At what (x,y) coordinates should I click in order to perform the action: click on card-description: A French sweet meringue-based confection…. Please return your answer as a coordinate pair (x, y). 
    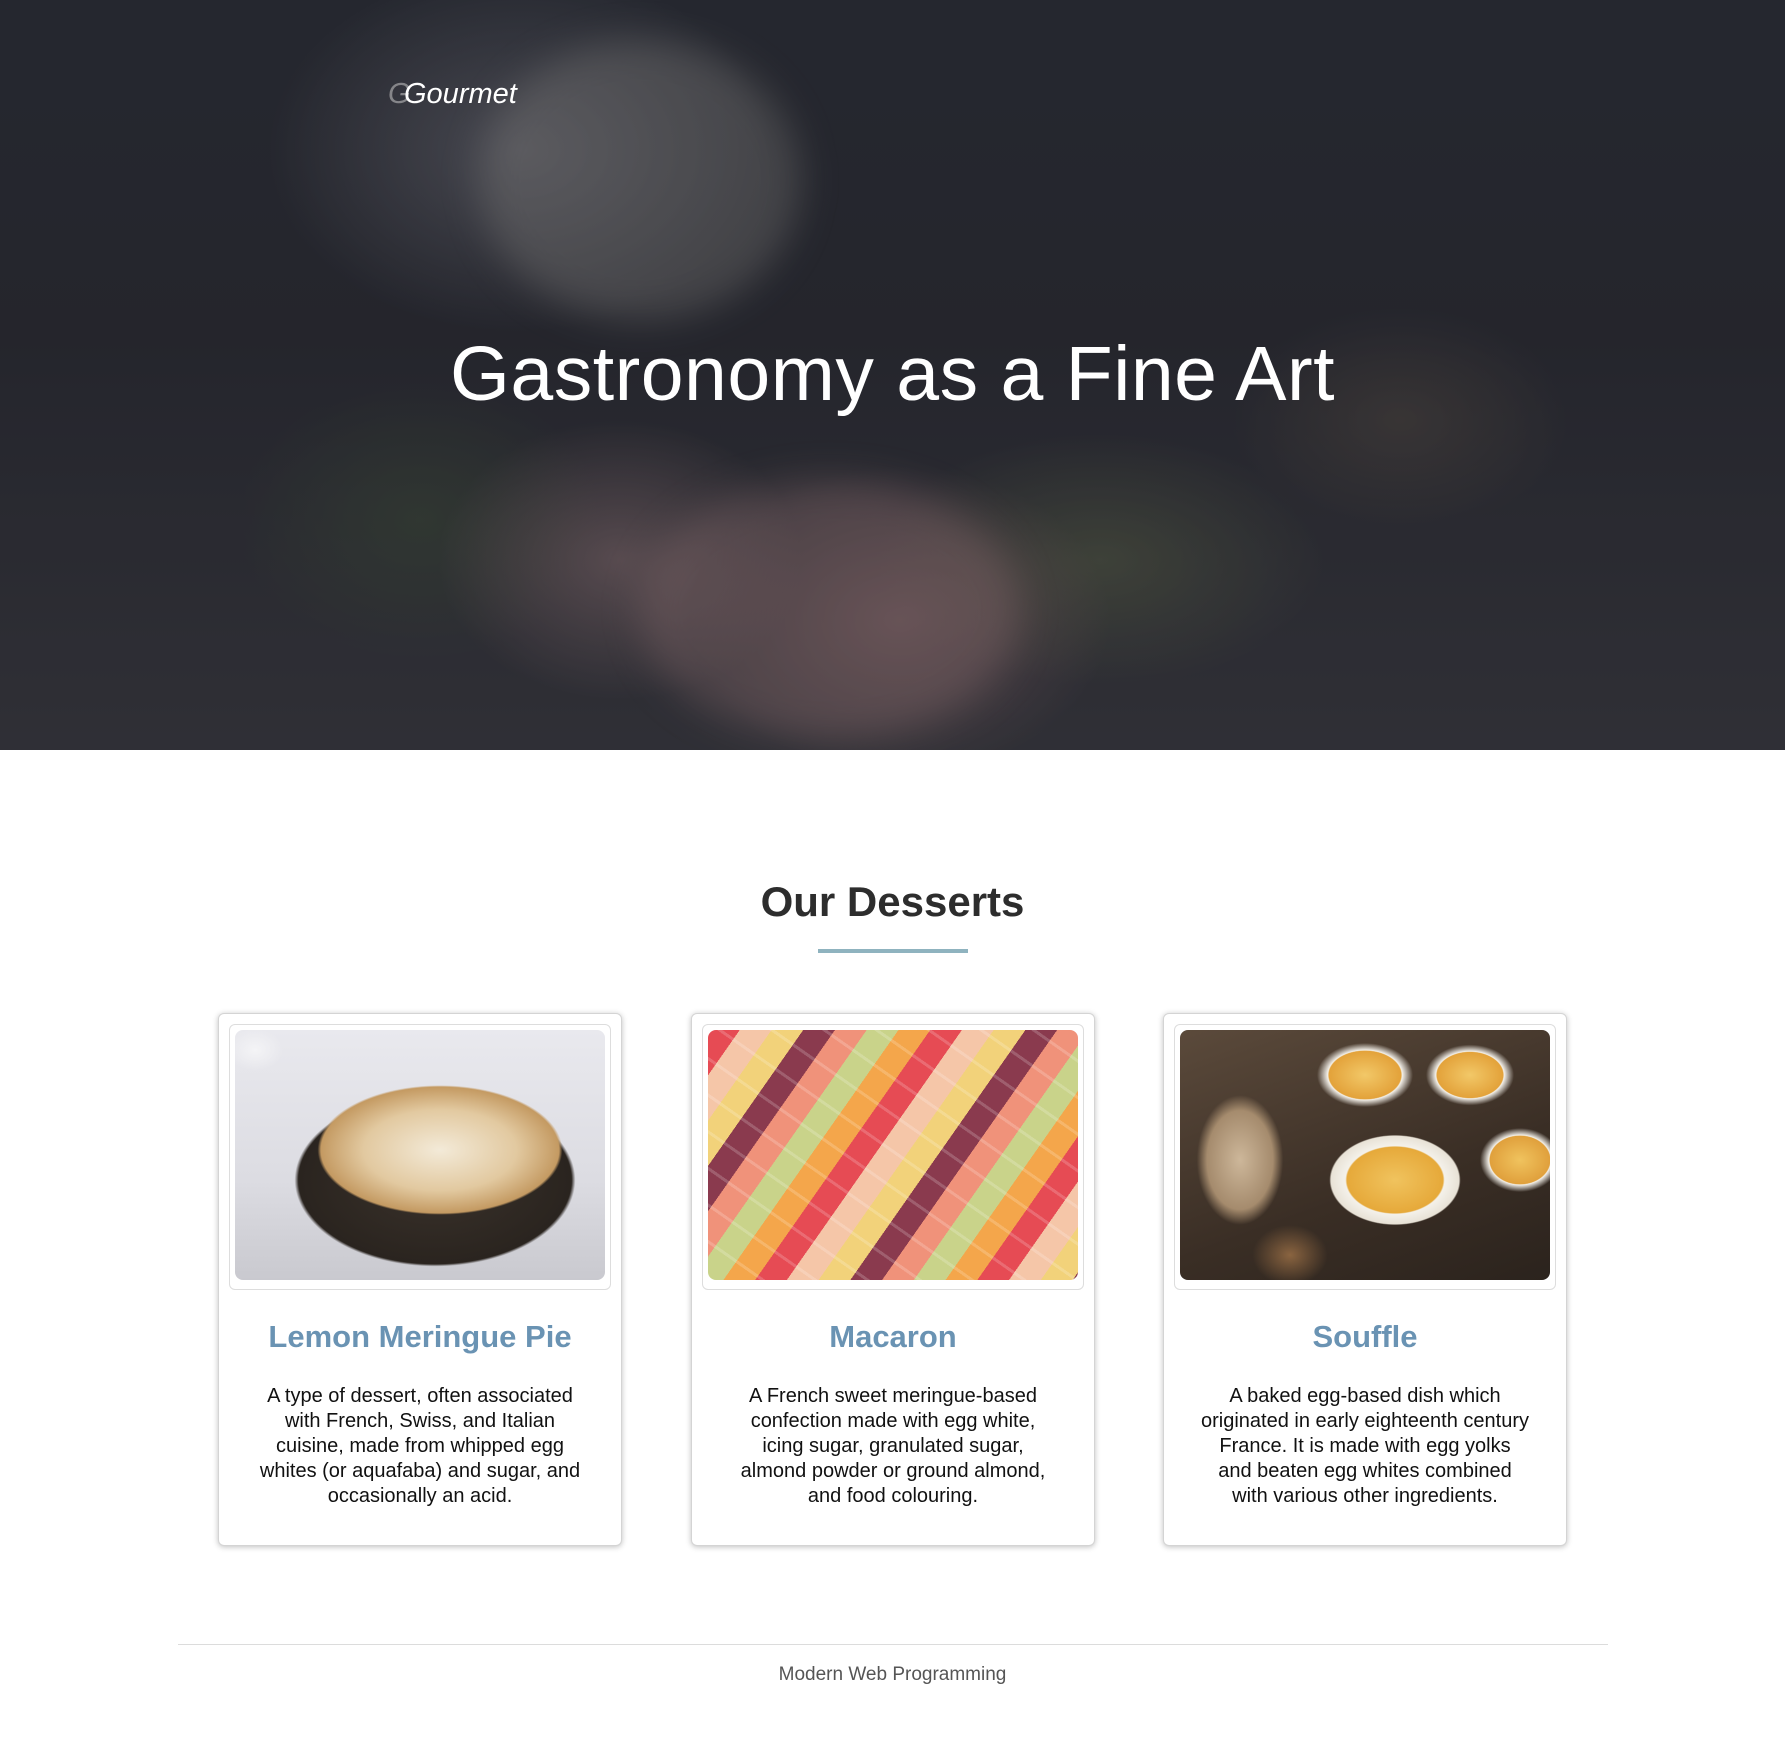
    Looking at the image, I should click on (893, 1446).